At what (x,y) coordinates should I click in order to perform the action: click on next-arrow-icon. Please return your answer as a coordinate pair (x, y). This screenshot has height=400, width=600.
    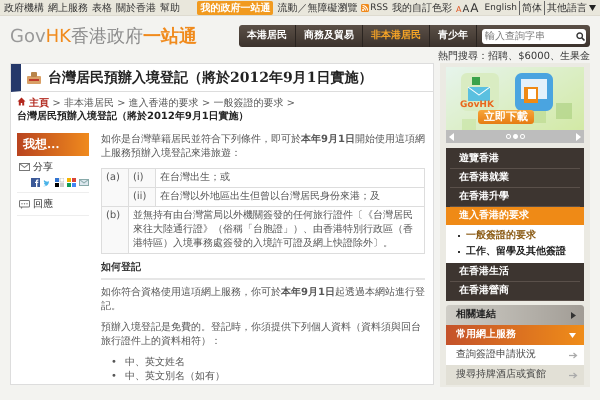
    Looking at the image, I should click on (578, 136).